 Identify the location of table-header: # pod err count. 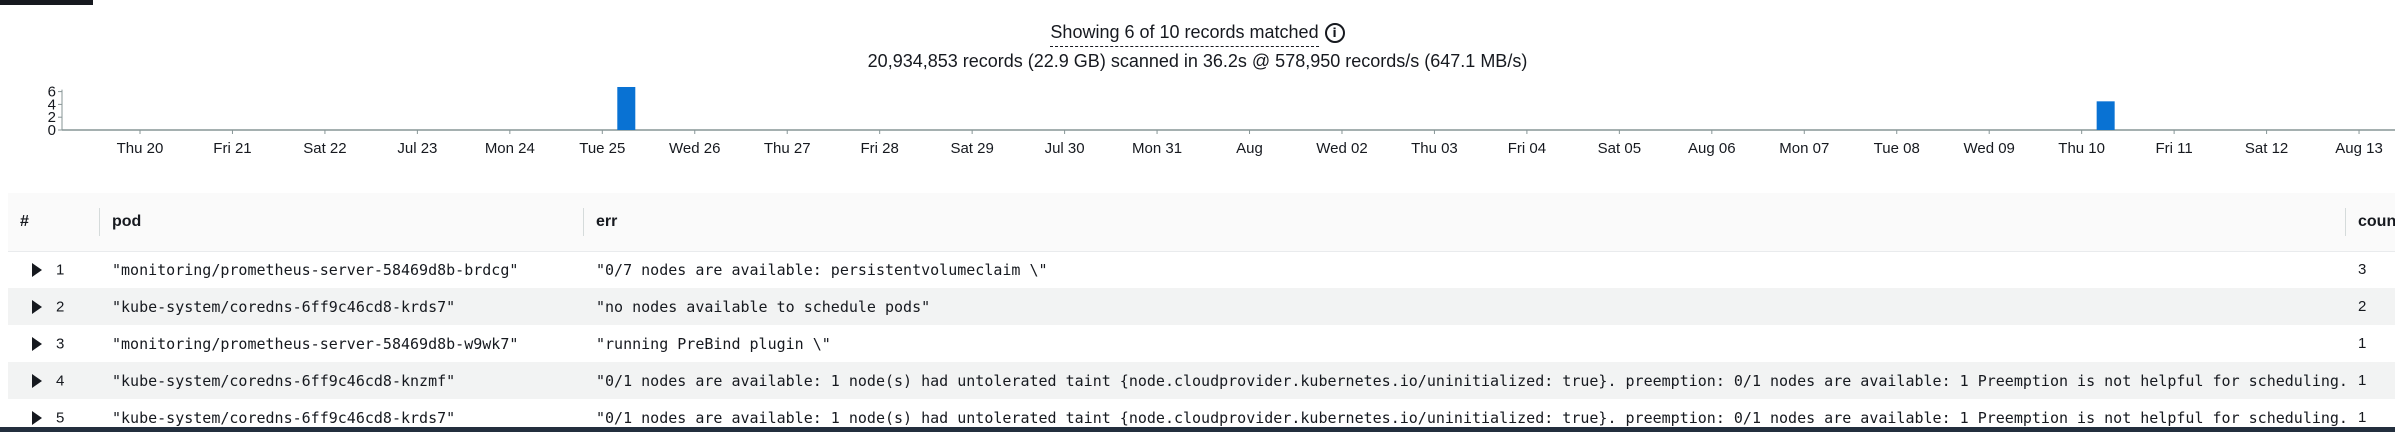
(1201, 222).